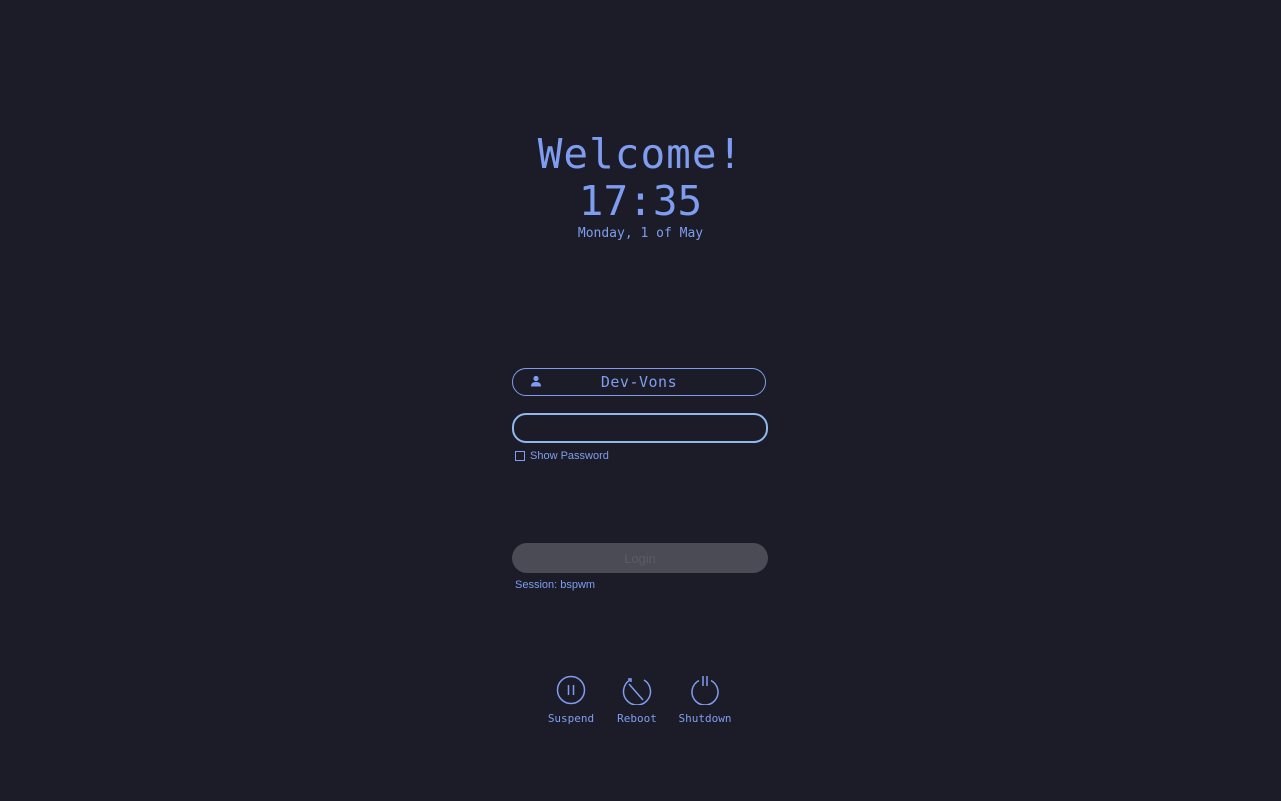 This screenshot has height=801, width=1281. What do you see at coordinates (705, 718) in the screenshot?
I see `shutdown-label: Shutdown` at bounding box center [705, 718].